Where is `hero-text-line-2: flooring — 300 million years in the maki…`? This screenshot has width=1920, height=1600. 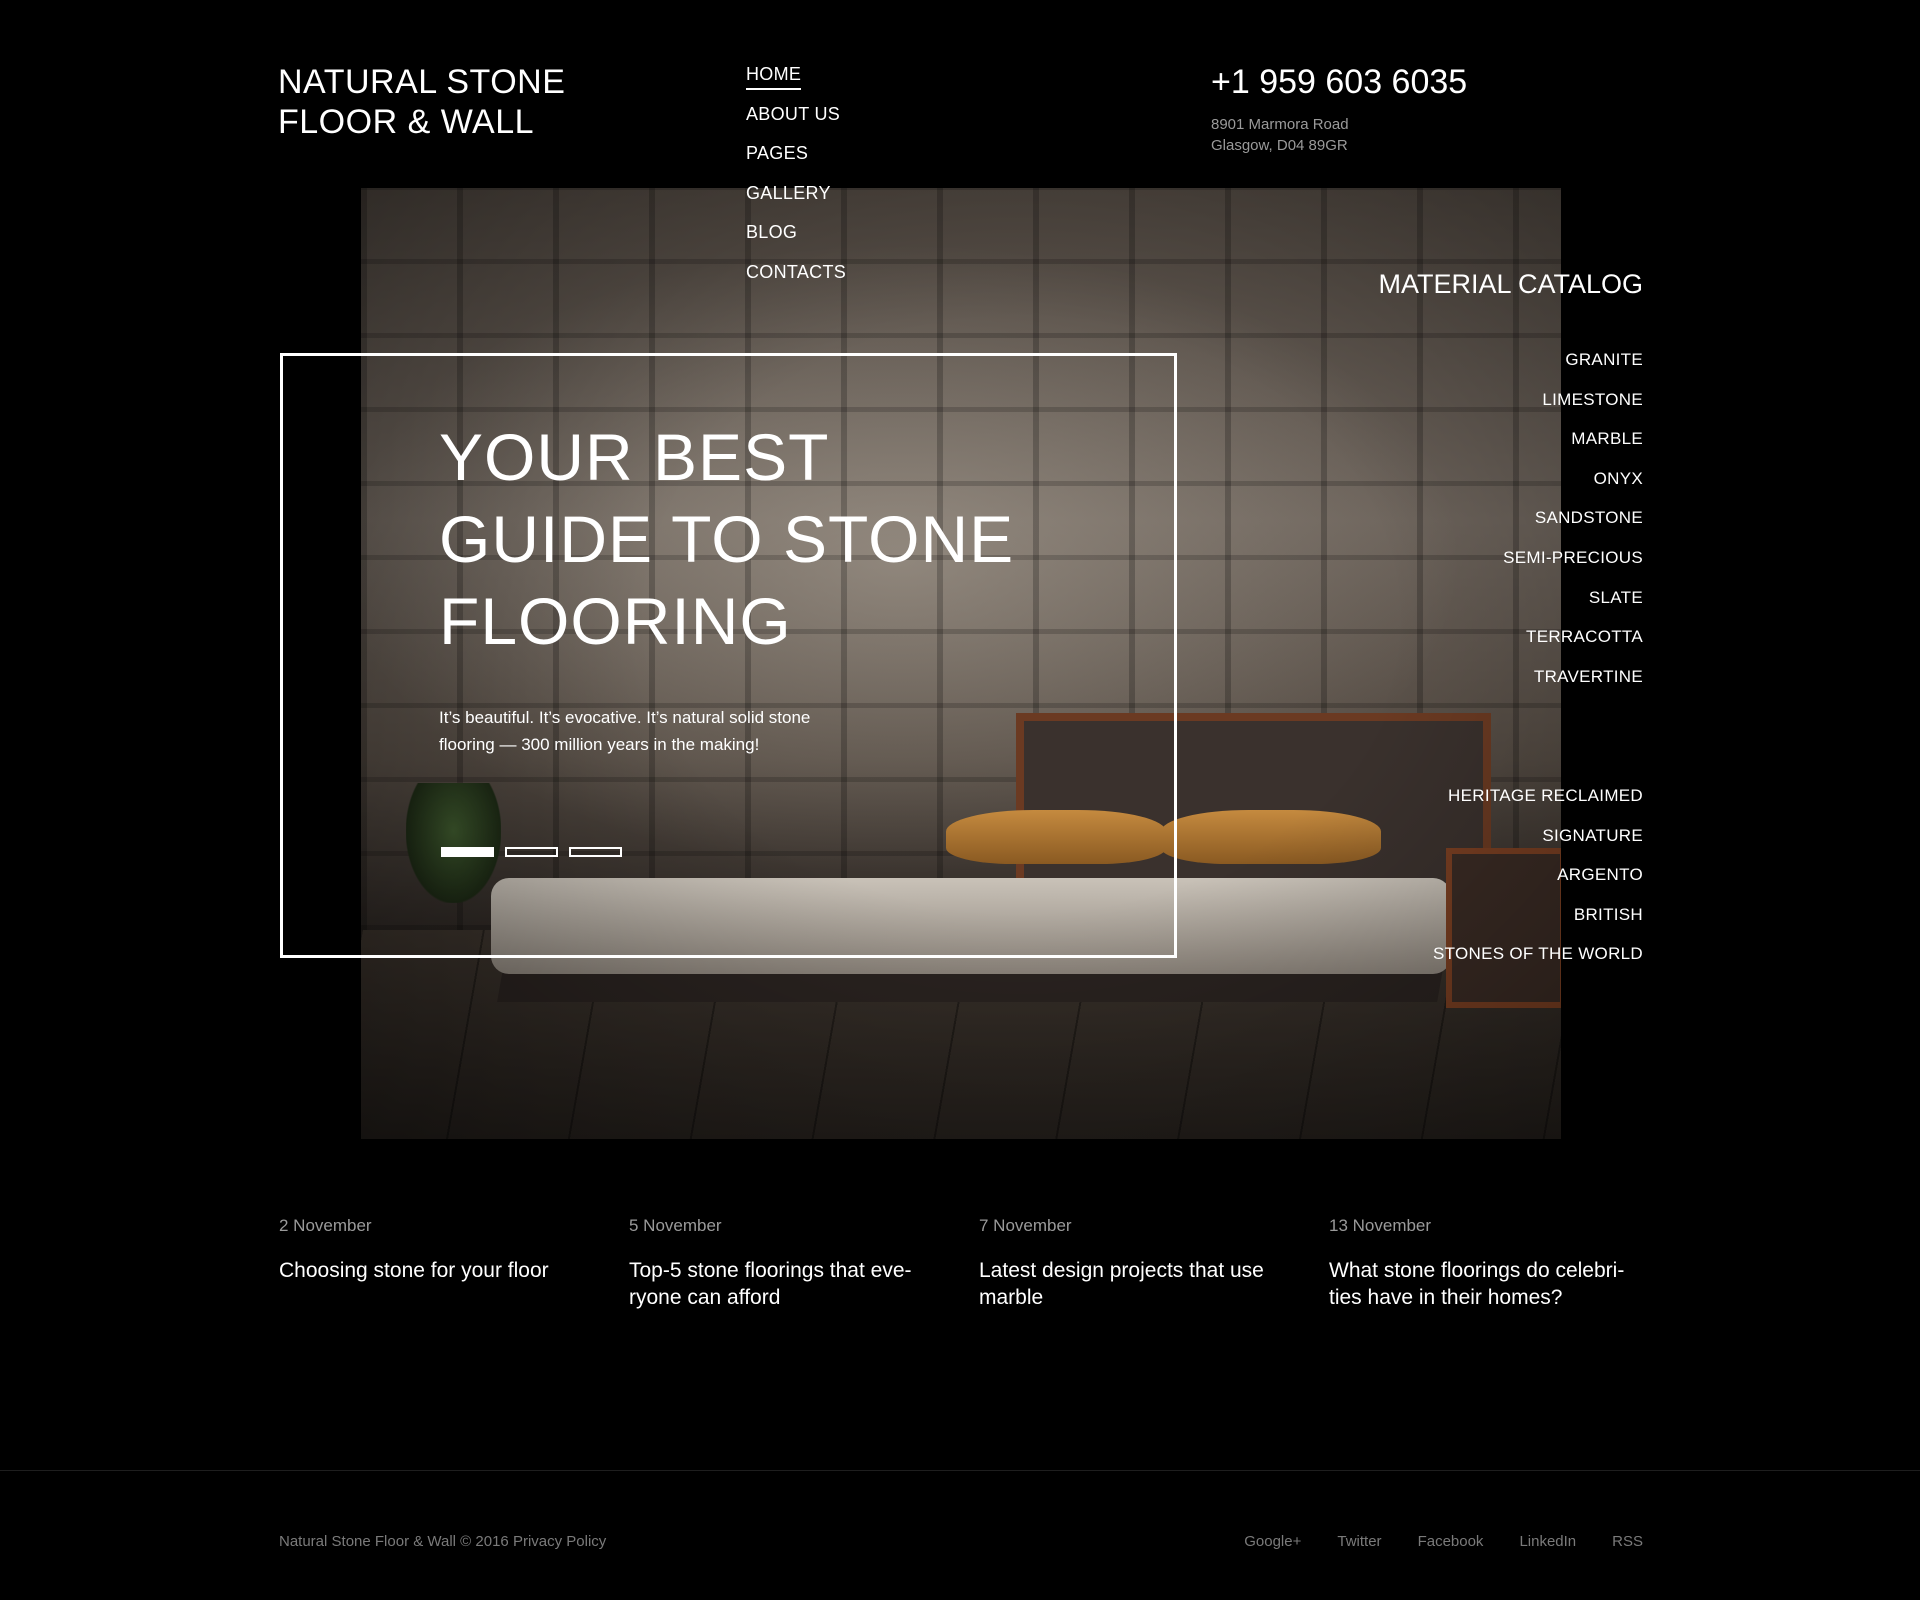 hero-text-line-2: flooring — 300 million years in the maki… is located at coordinates (599, 744).